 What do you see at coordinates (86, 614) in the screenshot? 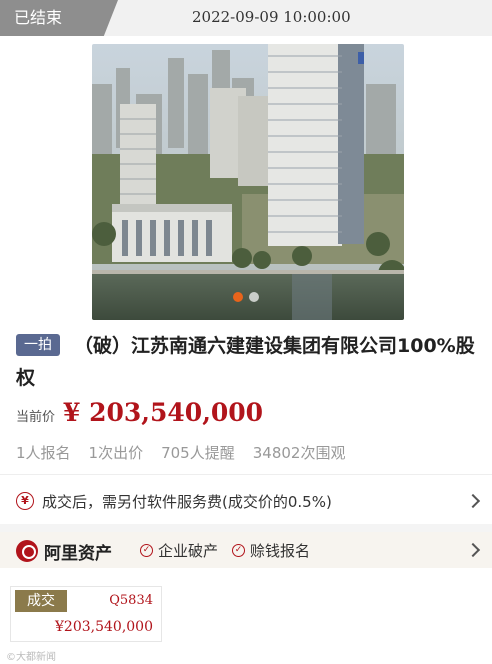
I see `deal-record-card: 成交 Q5834 ¥203,540,000` at bounding box center [86, 614].